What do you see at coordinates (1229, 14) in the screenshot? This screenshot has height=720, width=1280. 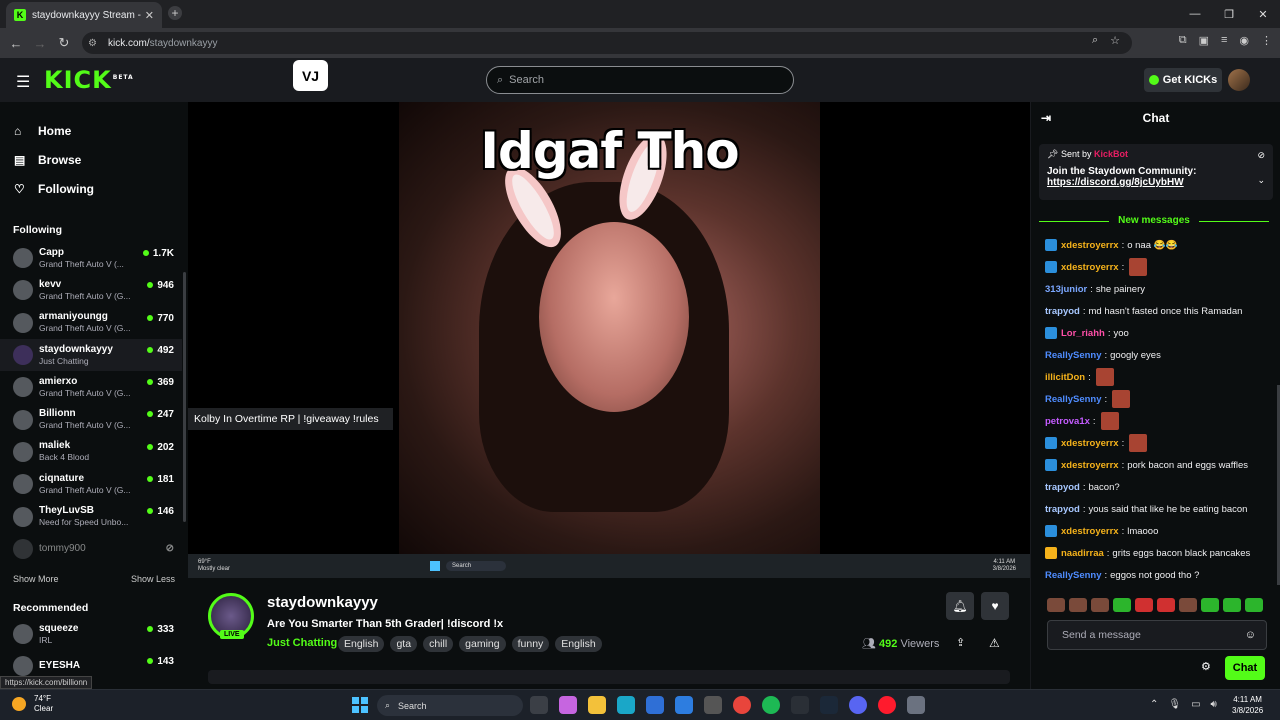 I see `restore-icon: ❐` at bounding box center [1229, 14].